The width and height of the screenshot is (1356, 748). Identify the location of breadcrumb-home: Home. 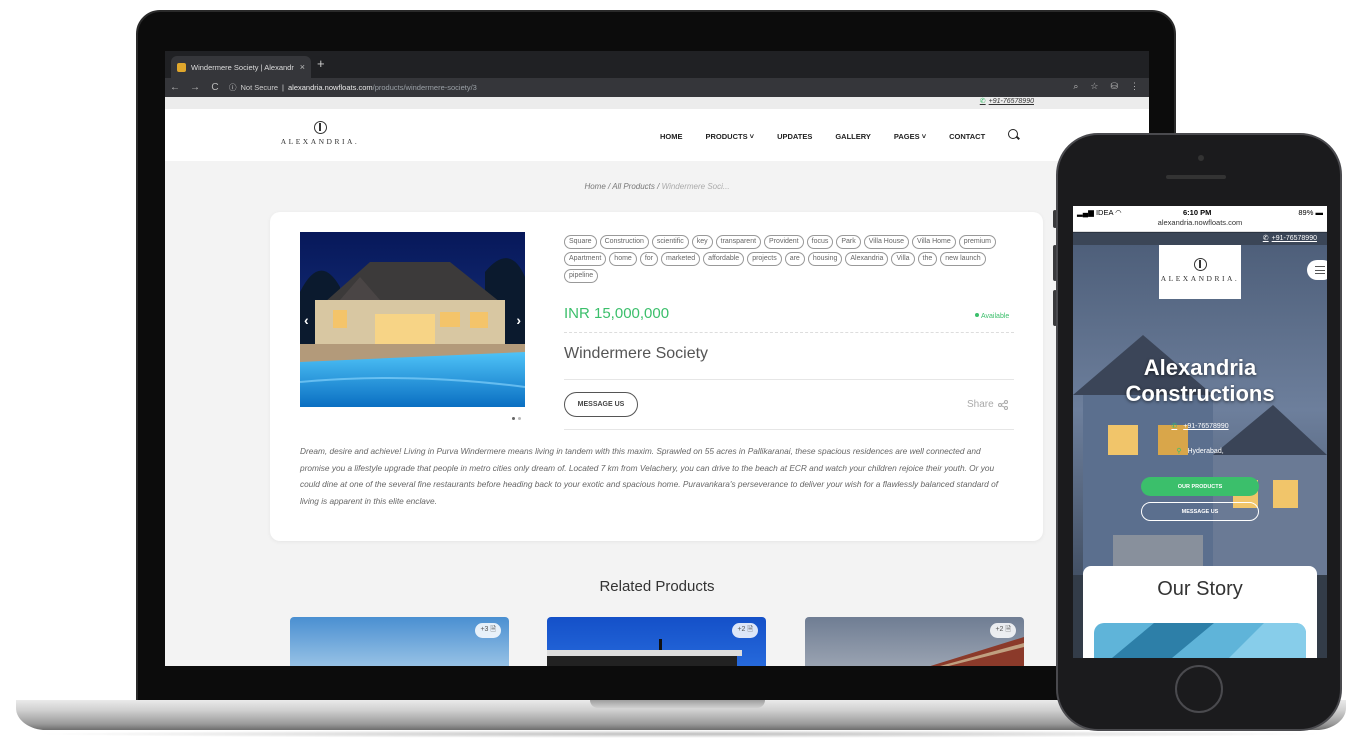
(594, 186).